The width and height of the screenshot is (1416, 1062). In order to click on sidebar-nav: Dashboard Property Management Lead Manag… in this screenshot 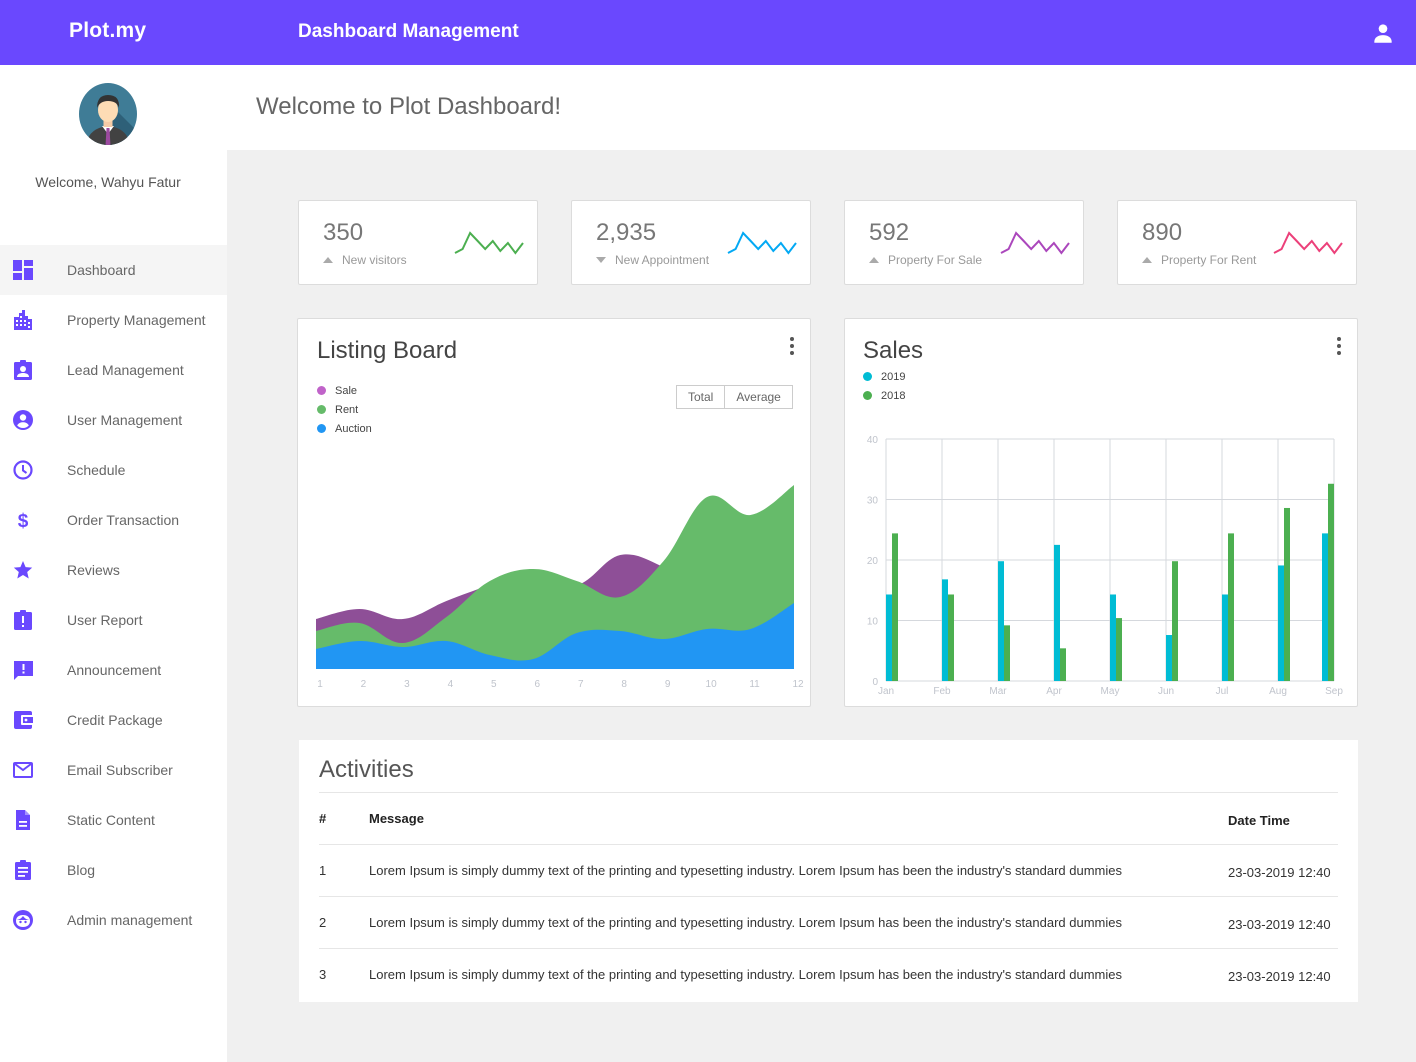, I will do `click(113, 595)`.